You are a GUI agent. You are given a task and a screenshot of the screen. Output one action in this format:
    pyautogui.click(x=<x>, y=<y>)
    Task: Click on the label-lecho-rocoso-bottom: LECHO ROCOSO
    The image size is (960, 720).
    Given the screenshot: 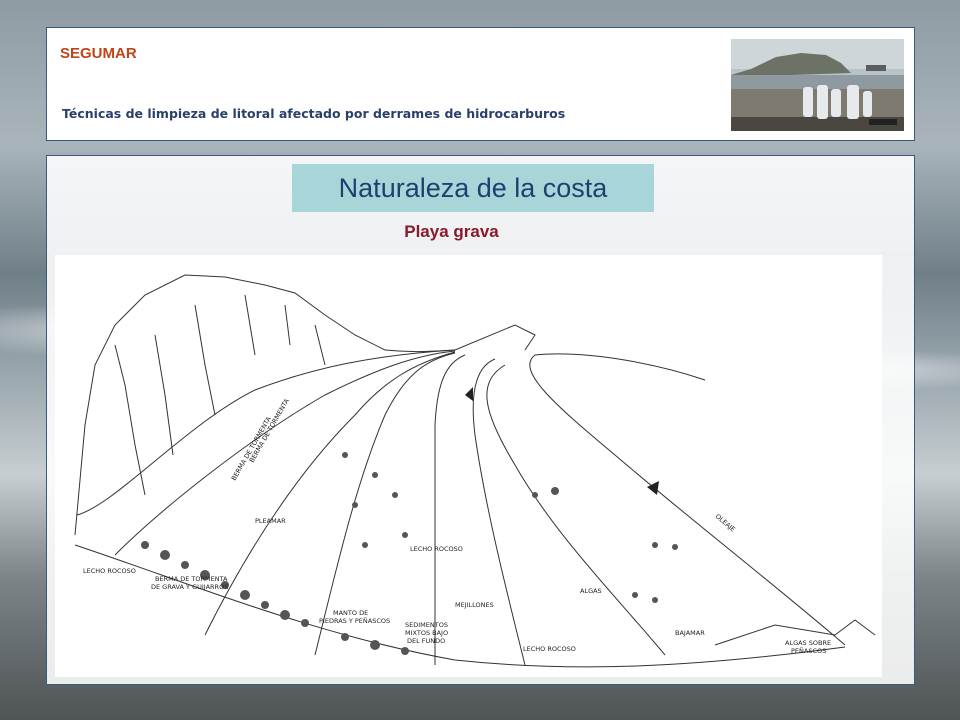 What is the action you would take?
    pyautogui.click(x=549, y=649)
    